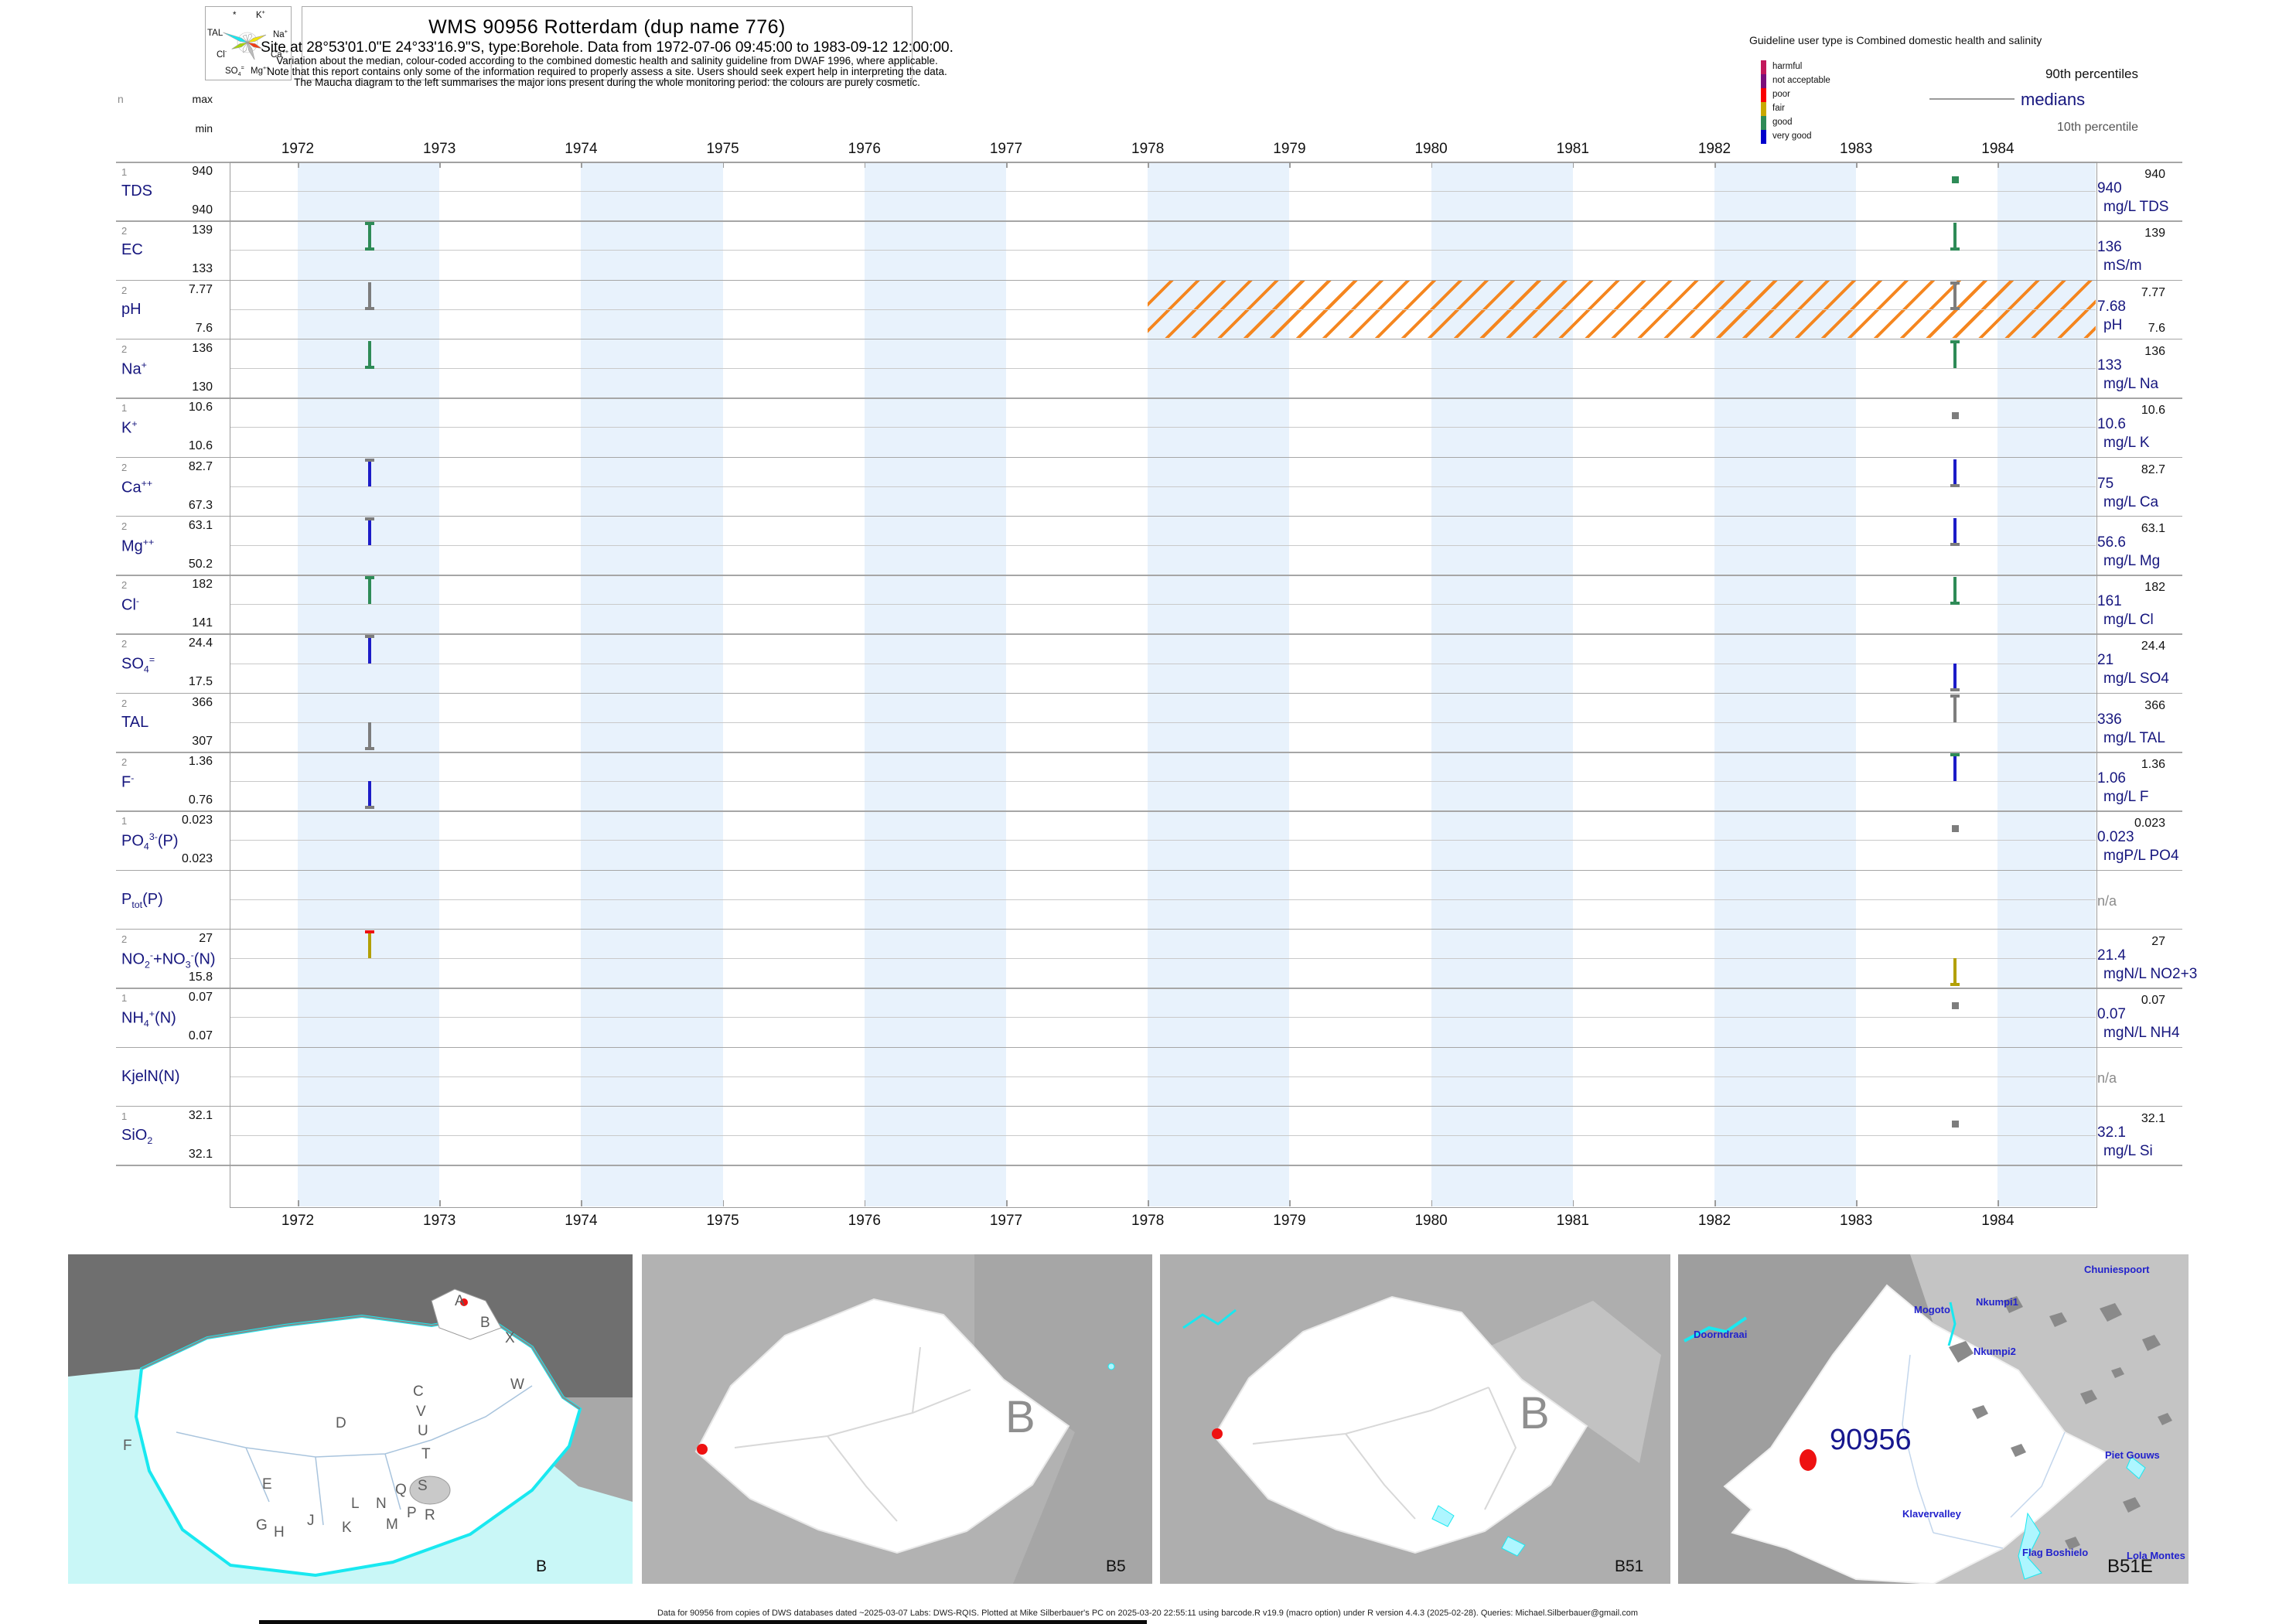 The width and height of the screenshot is (2296, 1624). What do you see at coordinates (2109, 247) in the screenshot?
I see `param-median: 136` at bounding box center [2109, 247].